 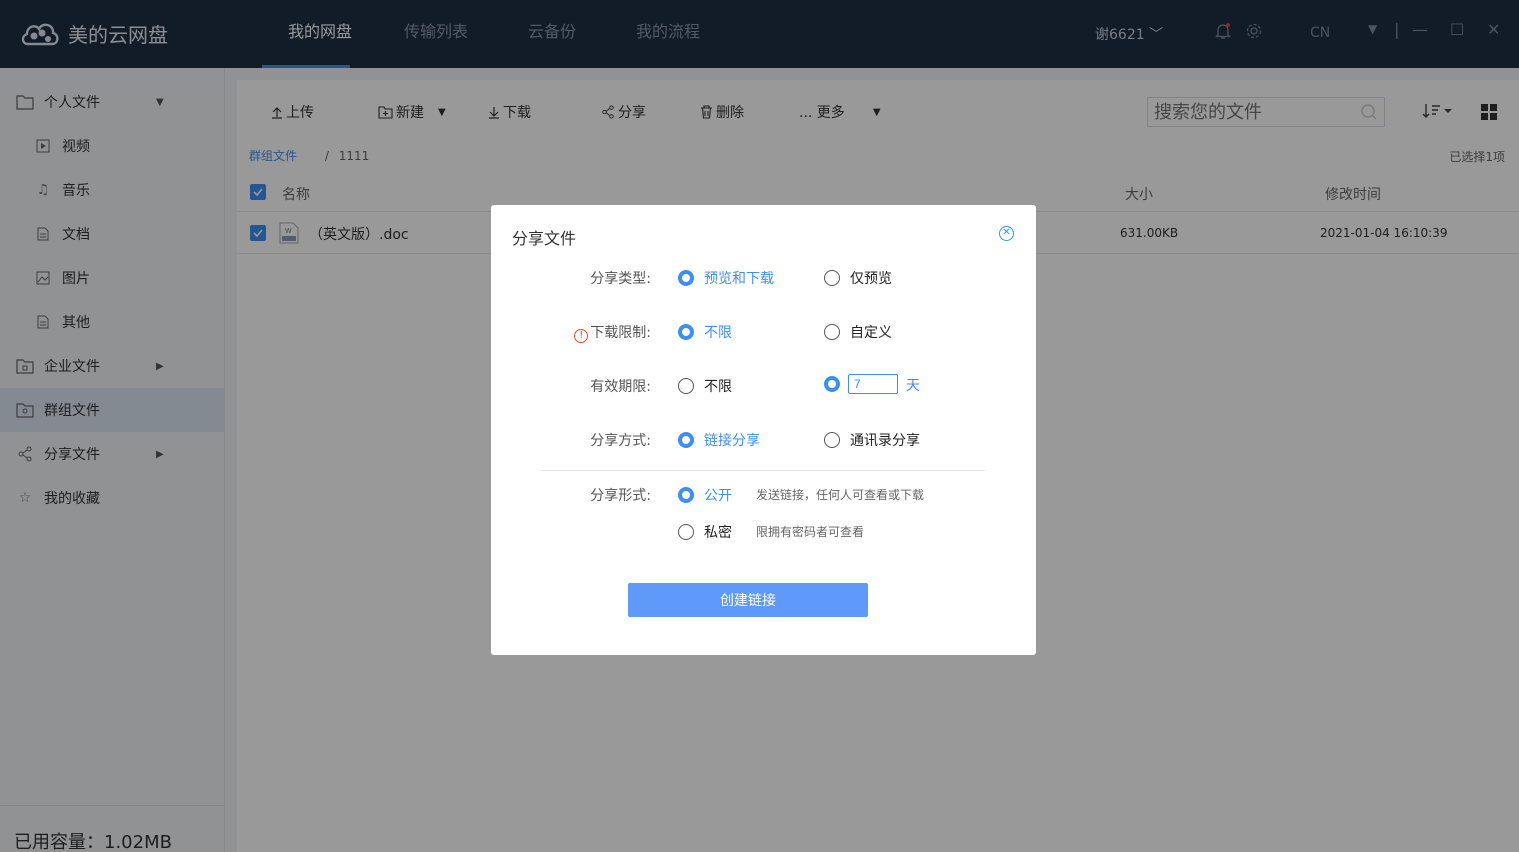 What do you see at coordinates (705, 386) in the screenshot?
I see `radio-validity-unlimited: 不限` at bounding box center [705, 386].